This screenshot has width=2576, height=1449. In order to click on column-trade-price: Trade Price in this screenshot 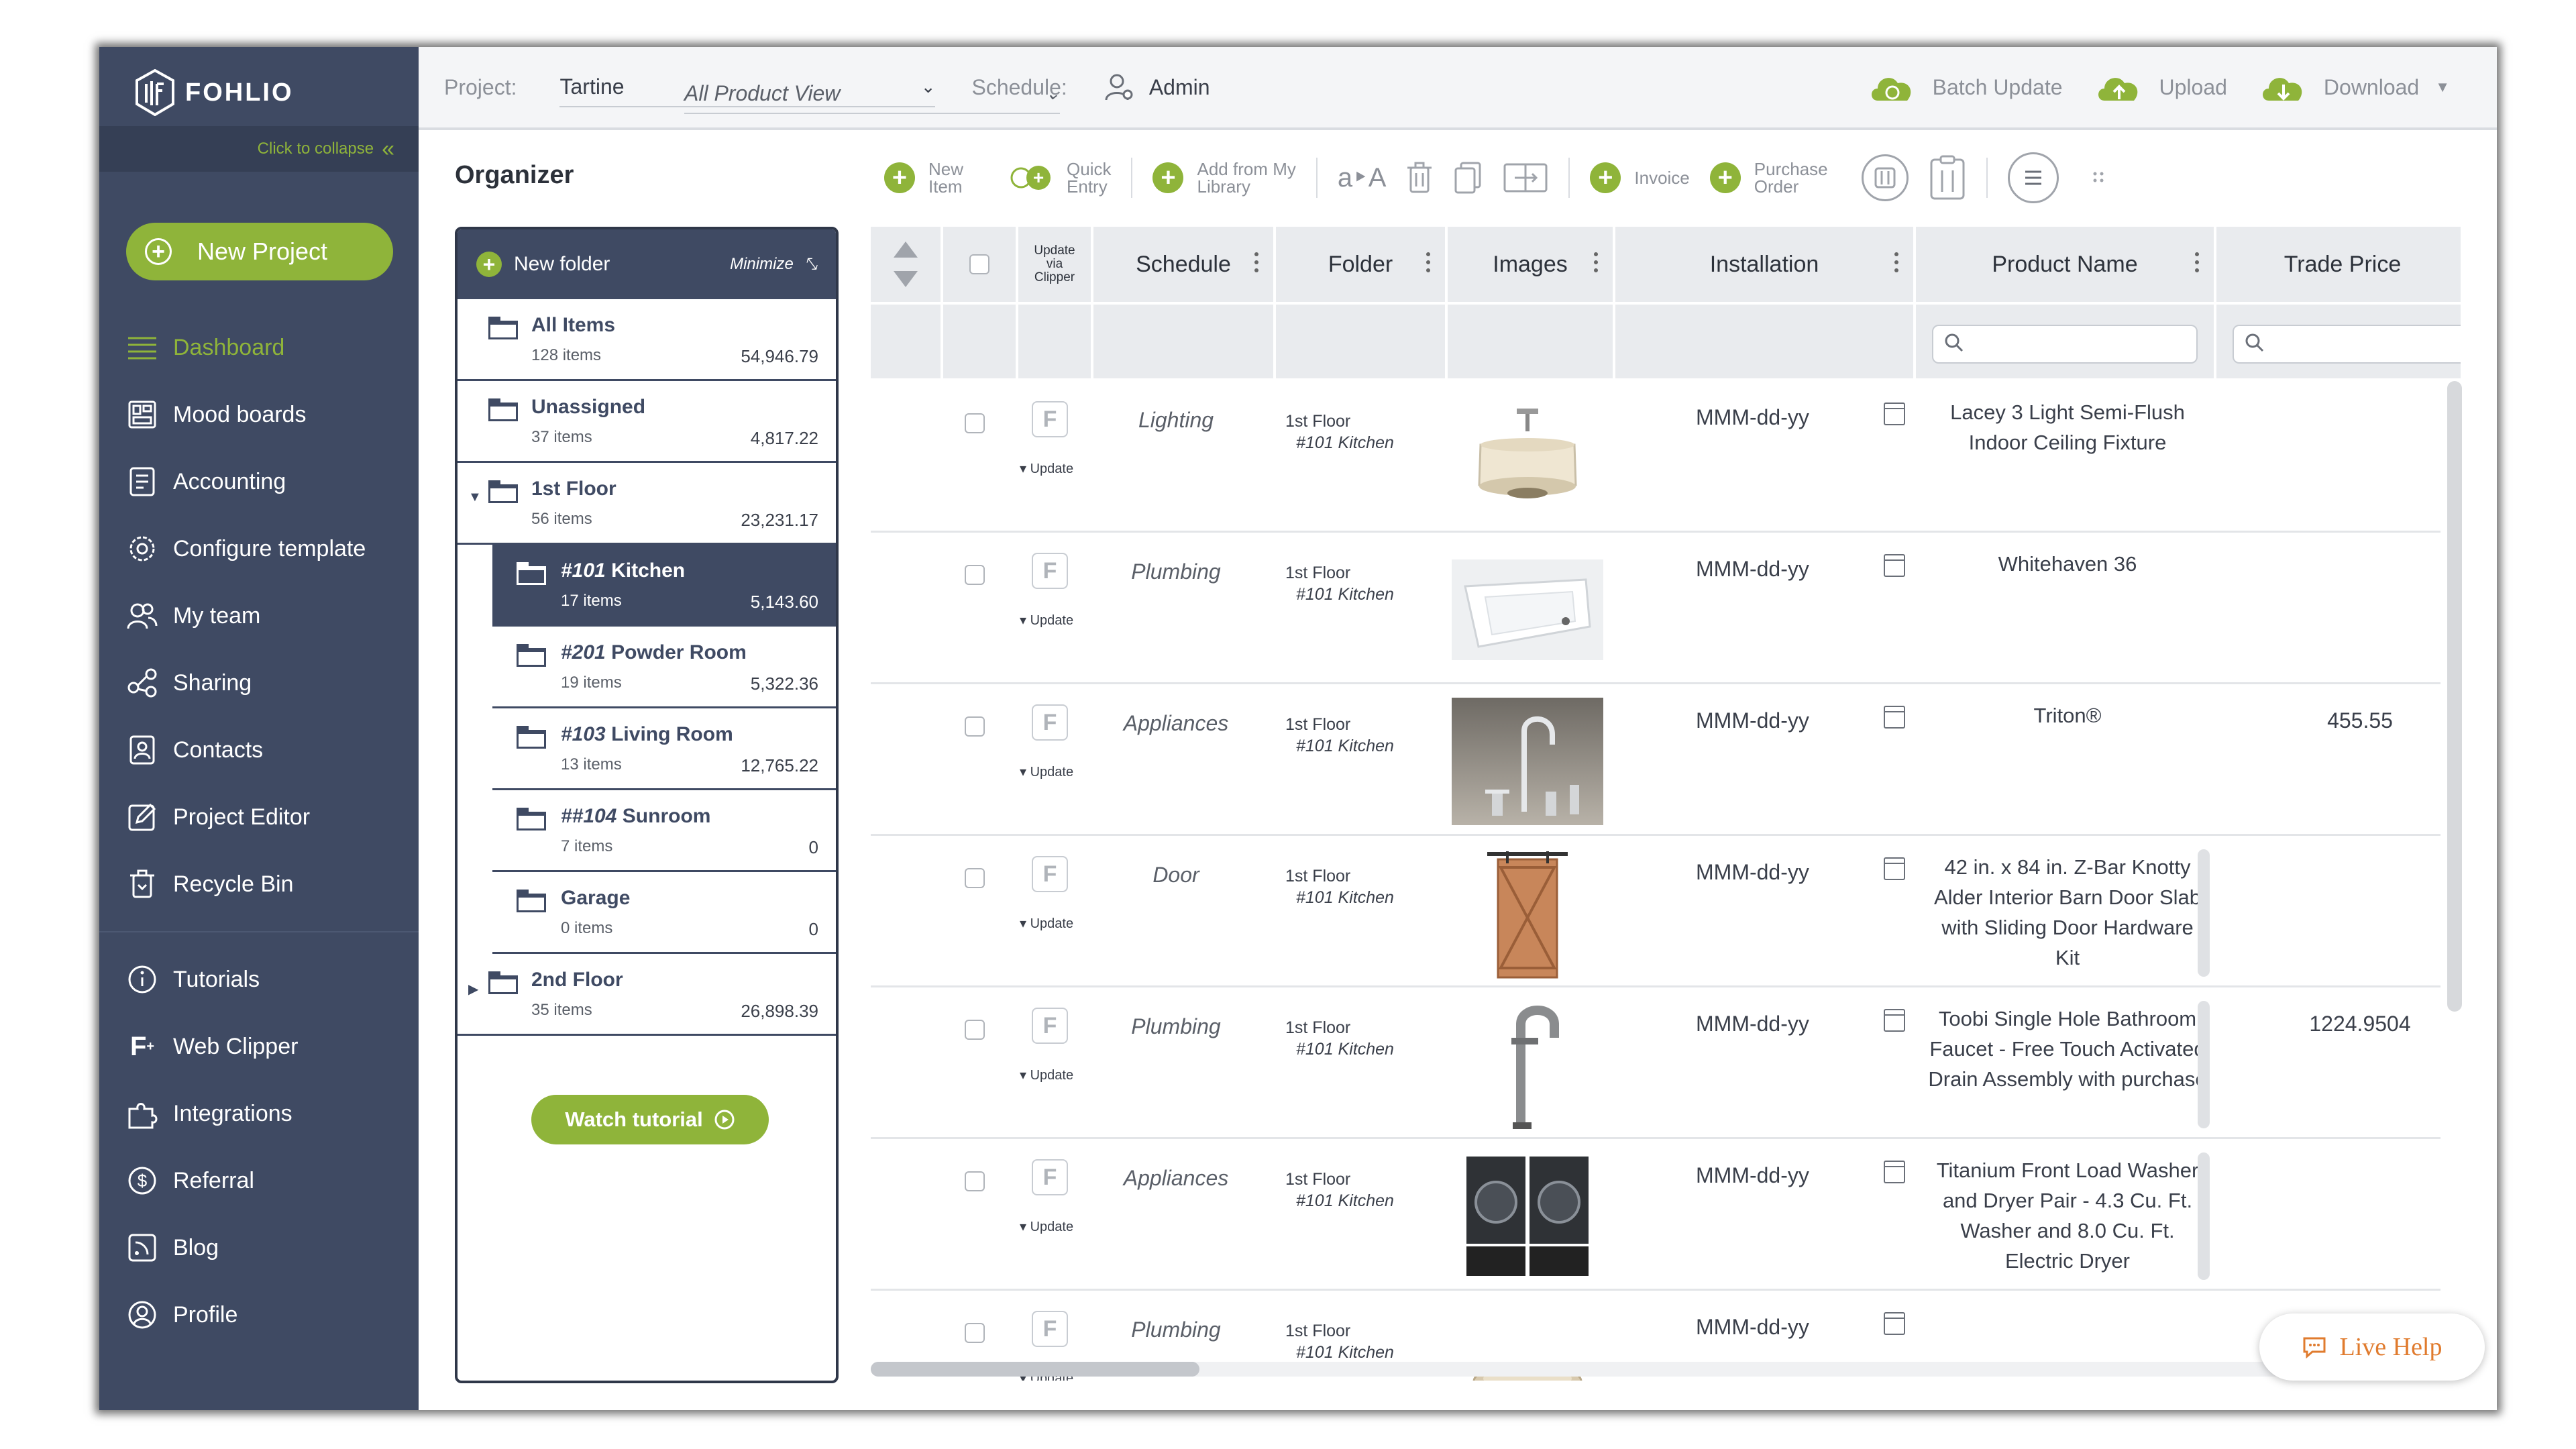, I will do `click(2338, 264)`.